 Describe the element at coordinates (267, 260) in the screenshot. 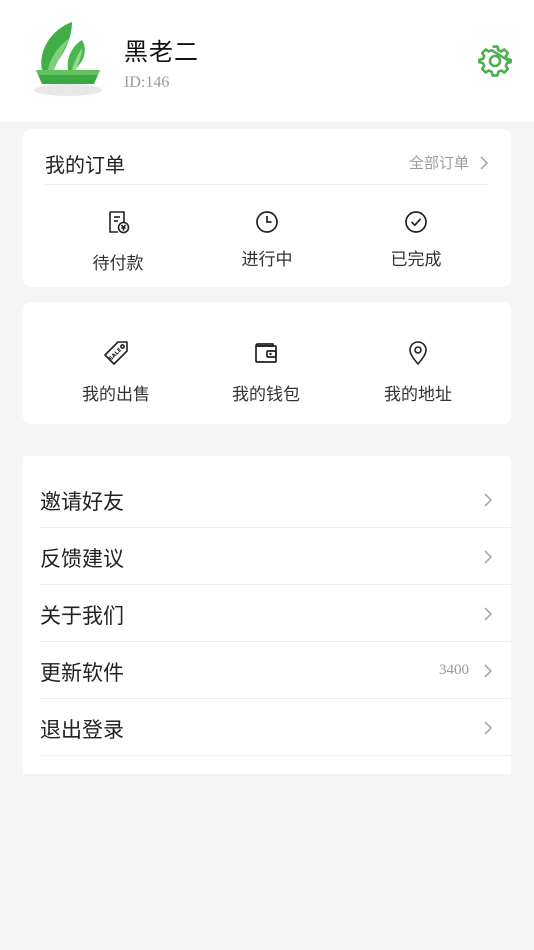

I see `order-in-progress-label: 进行中` at that location.